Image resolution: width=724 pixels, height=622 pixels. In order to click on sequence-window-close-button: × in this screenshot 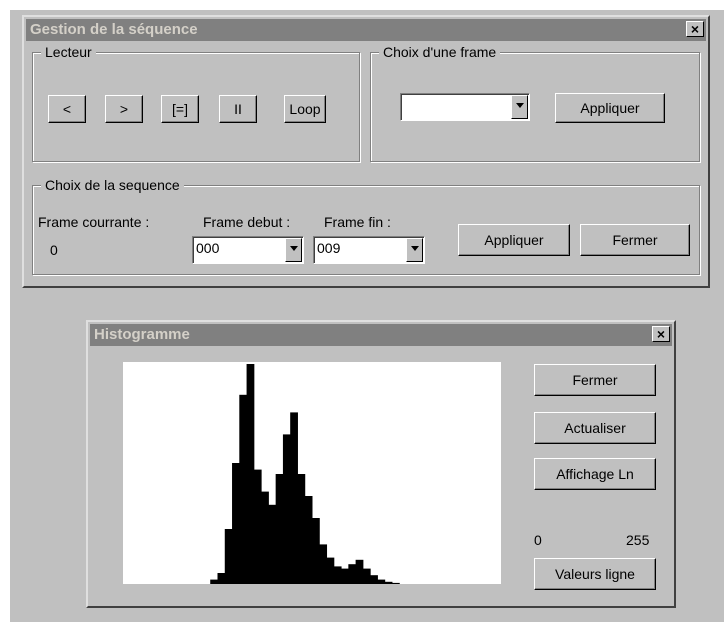, I will do `click(695, 29)`.